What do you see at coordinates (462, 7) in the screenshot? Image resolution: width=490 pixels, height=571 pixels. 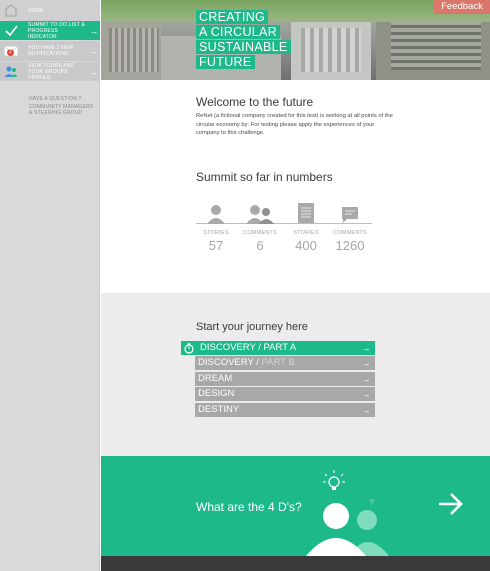 I see `feedback-button: Feedback` at bounding box center [462, 7].